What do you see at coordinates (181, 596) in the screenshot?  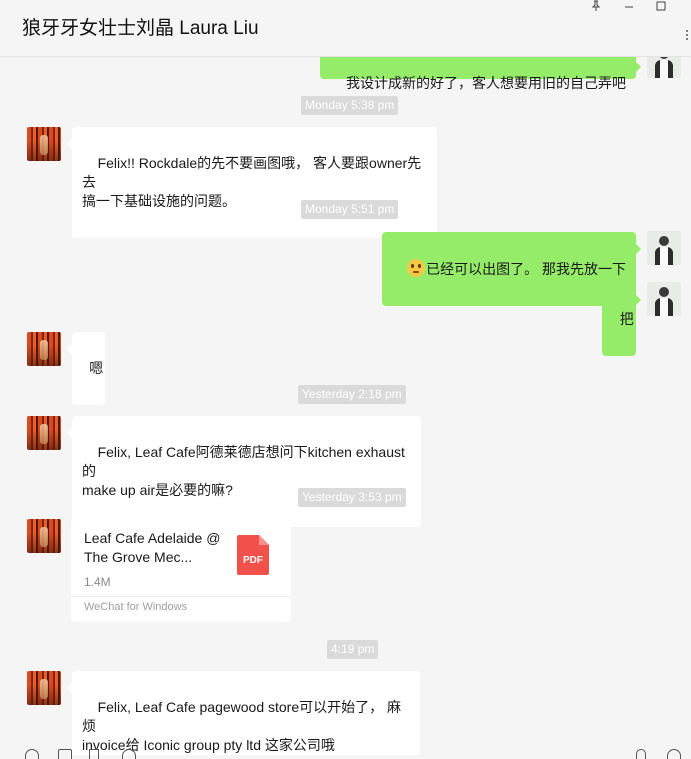 I see `divider` at bounding box center [181, 596].